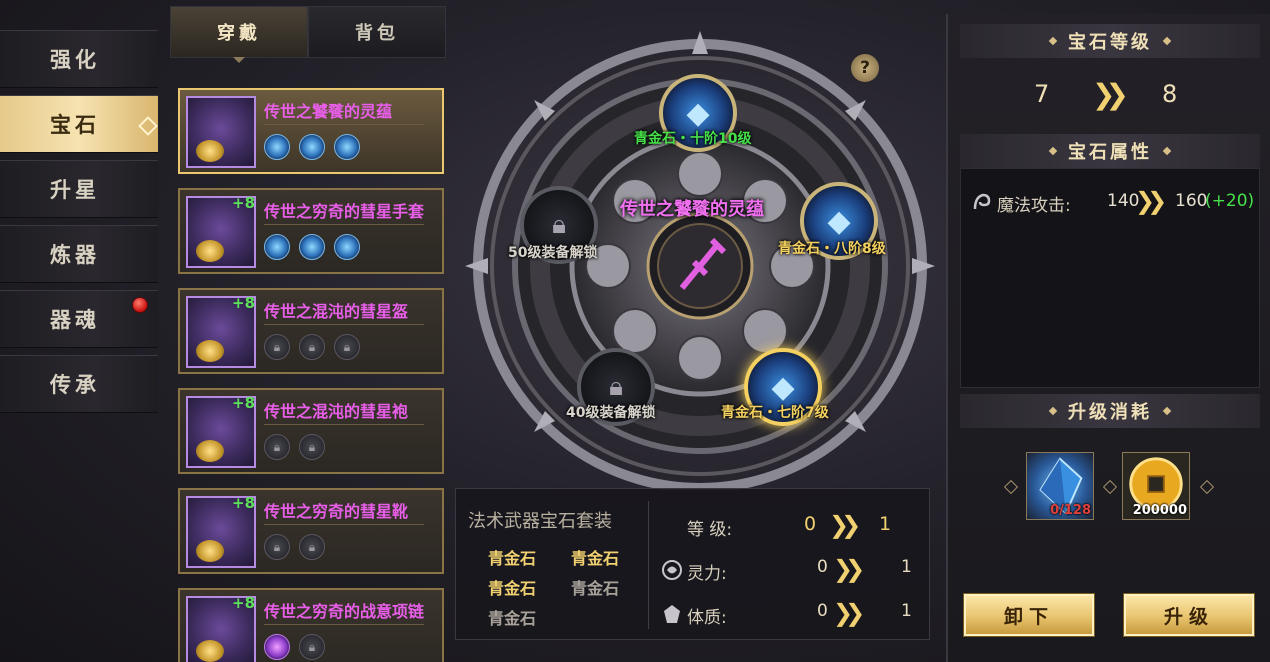  Describe the element at coordinates (512, 588) in the screenshot. I see `set-gem-3: 青金石` at that location.